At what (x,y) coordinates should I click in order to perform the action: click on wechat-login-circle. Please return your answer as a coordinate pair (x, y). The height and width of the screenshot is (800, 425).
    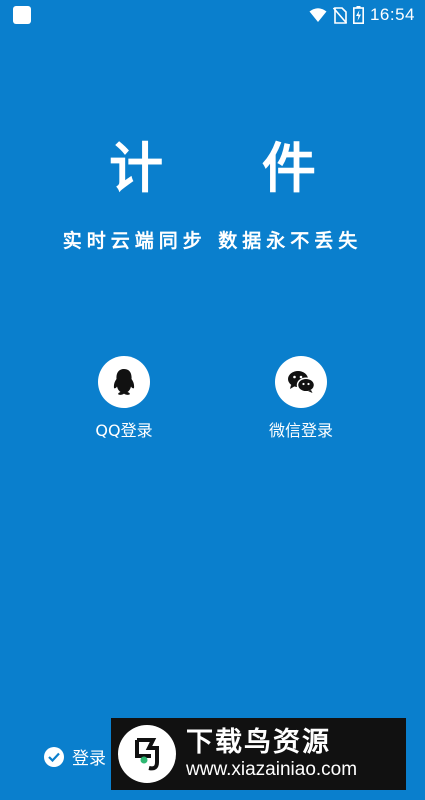
    Looking at the image, I should click on (301, 382).